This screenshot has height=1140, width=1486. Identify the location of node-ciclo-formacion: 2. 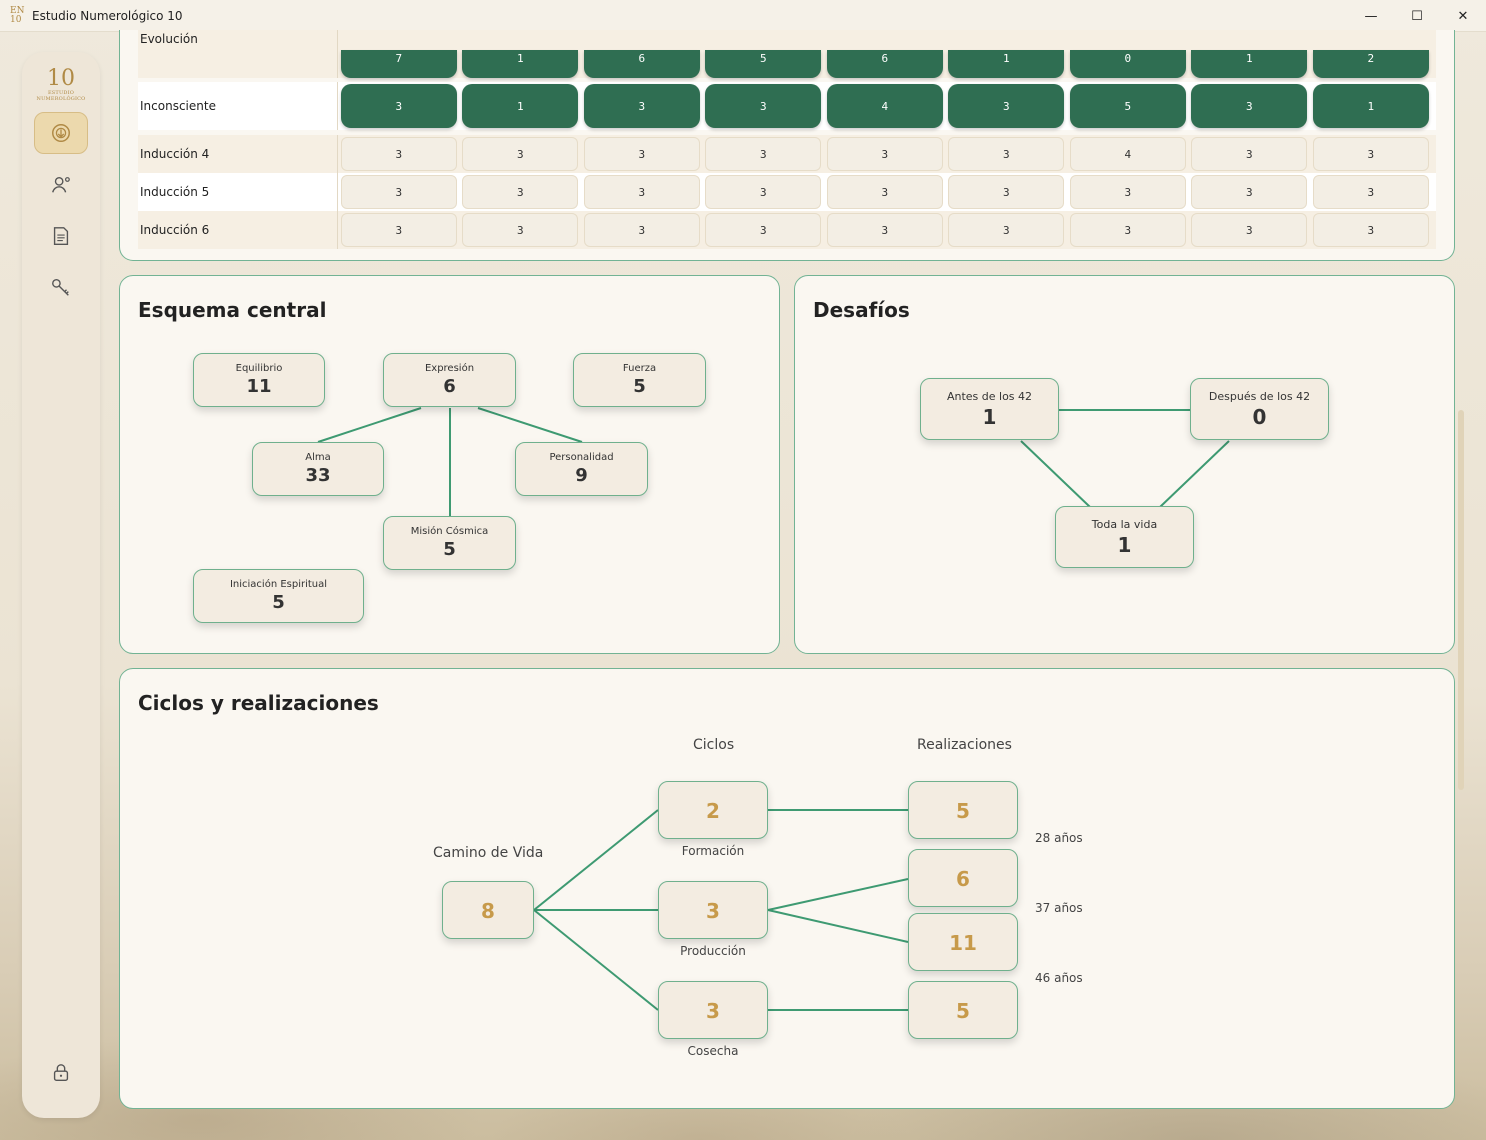
(713, 810).